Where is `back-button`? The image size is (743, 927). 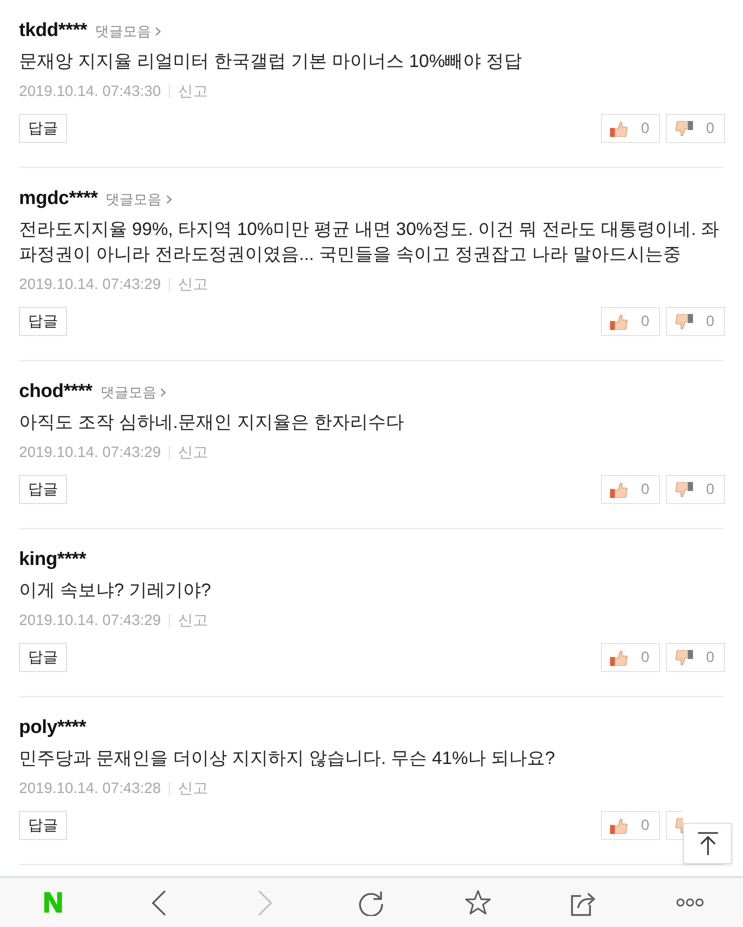 back-button is located at coordinates (159, 903).